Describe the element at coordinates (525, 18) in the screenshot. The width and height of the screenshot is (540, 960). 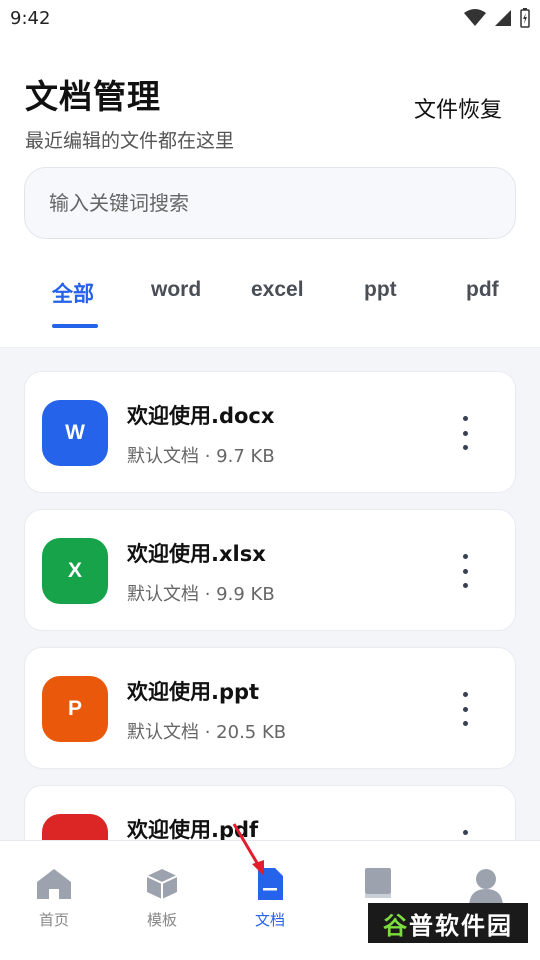
I see `battery-icon` at that location.